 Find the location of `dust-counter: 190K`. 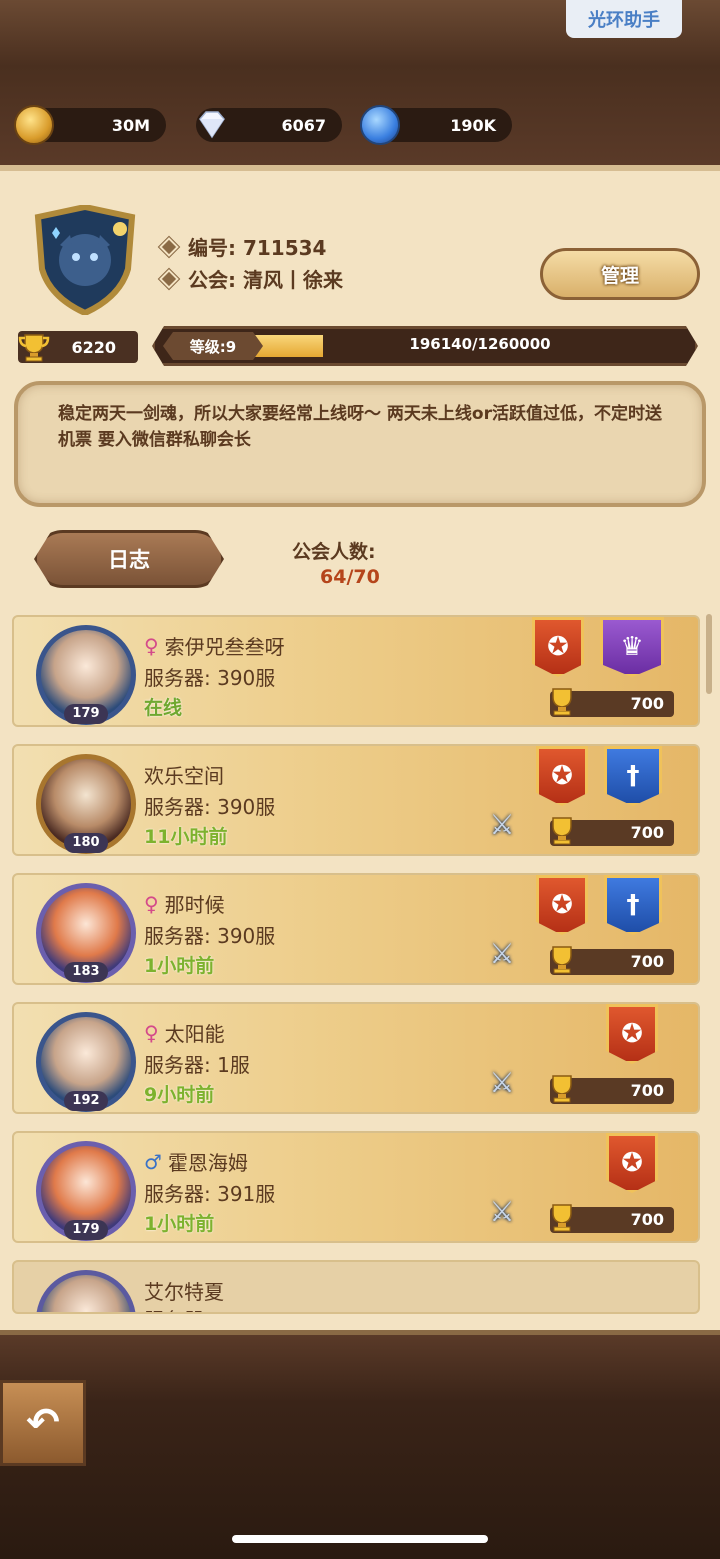

dust-counter: 190K is located at coordinates (436, 125).